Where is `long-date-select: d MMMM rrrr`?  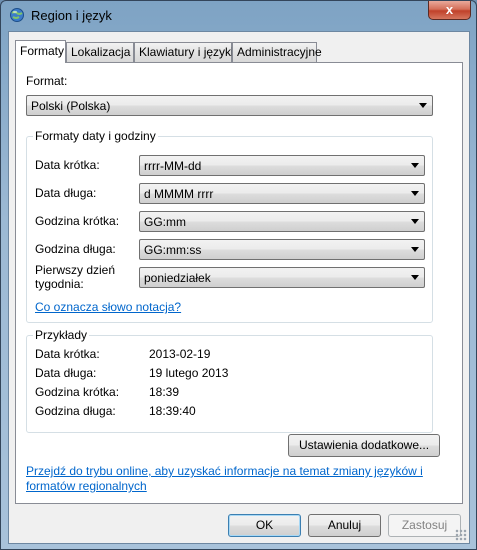 long-date-select: d MMMM rrrr is located at coordinates (282, 193).